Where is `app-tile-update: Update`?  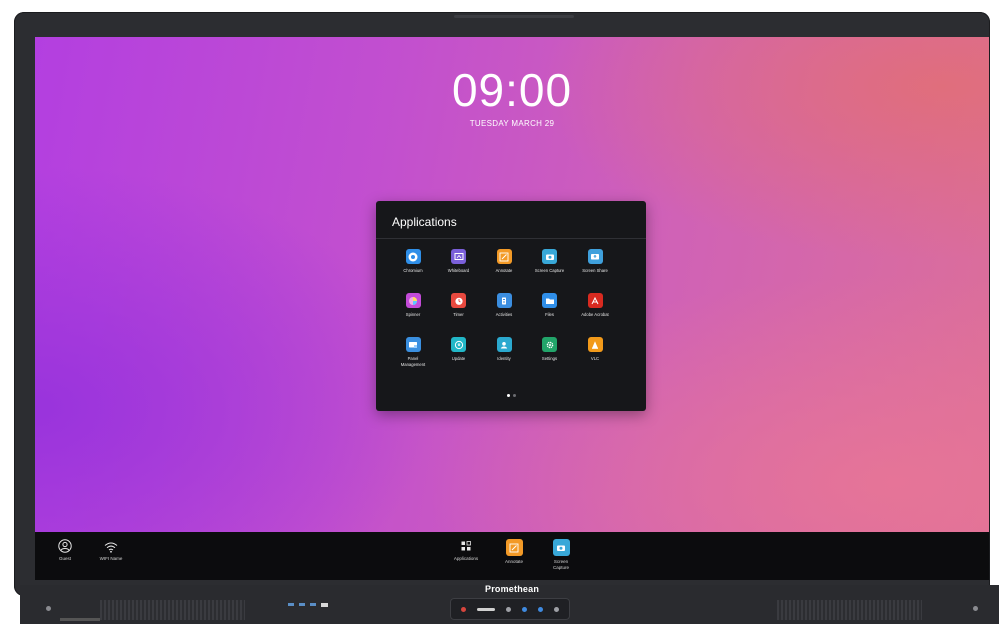 app-tile-update: Update is located at coordinates (459, 349).